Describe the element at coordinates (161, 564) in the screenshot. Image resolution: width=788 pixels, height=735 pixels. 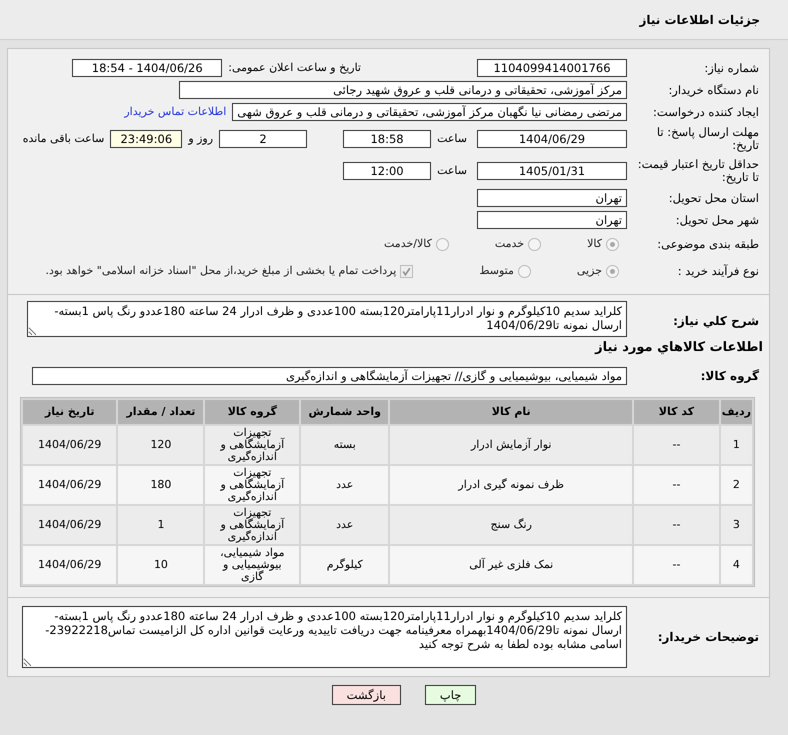
I see `table-cell: 10` at that location.